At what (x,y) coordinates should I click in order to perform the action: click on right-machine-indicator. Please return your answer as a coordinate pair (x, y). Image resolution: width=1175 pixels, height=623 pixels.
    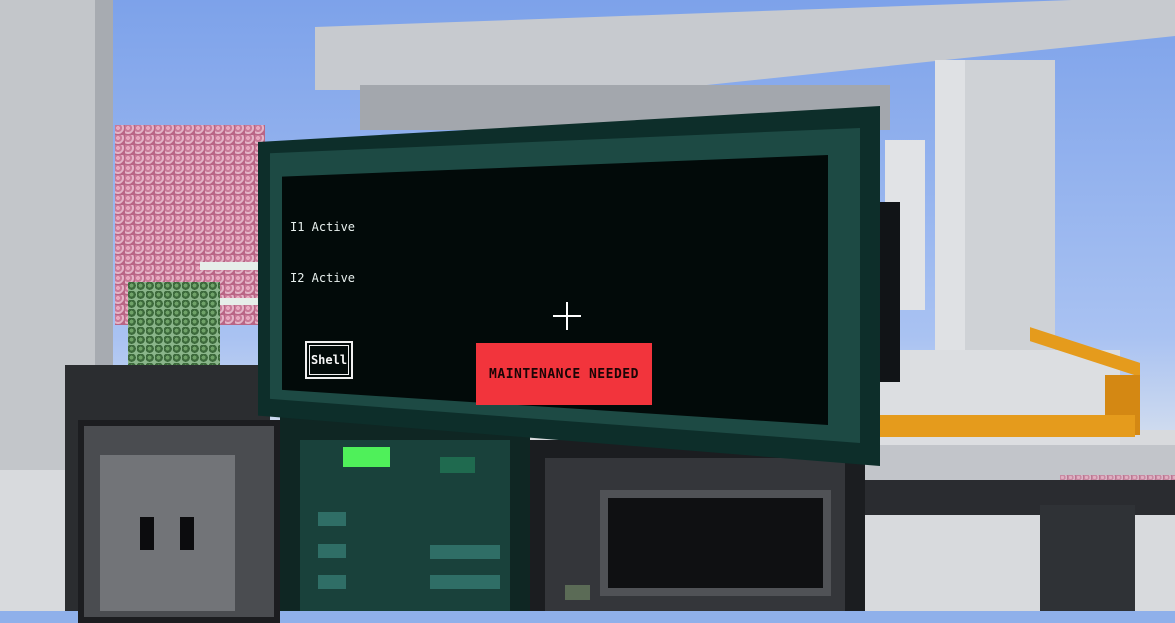
    Looking at the image, I should click on (577, 592).